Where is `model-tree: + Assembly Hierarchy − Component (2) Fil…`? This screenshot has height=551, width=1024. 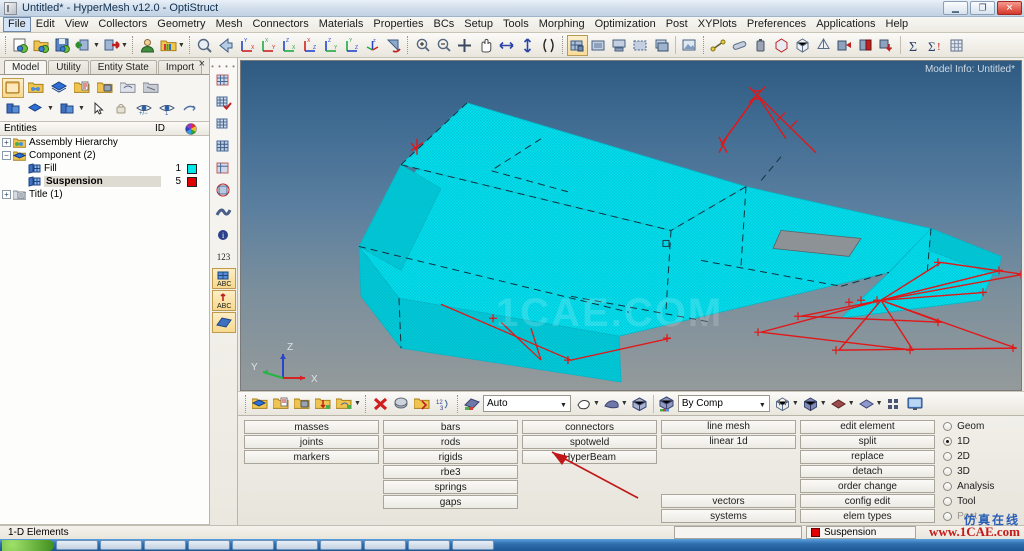
model-tree: + Assembly Hierarchy − Component (2) Fil… is located at coordinates (104, 330).